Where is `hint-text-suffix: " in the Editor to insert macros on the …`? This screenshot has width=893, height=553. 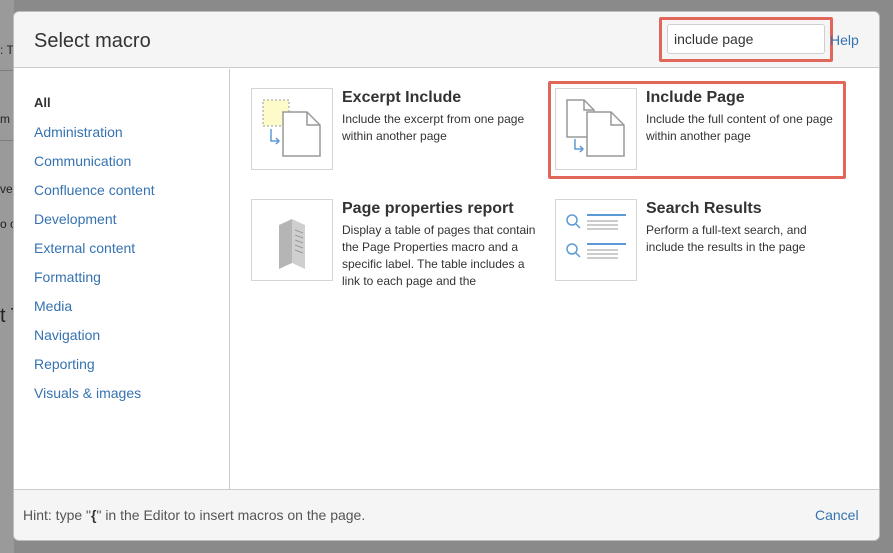
hint-text-suffix: " in the Editor to insert macros on the … is located at coordinates (231, 515).